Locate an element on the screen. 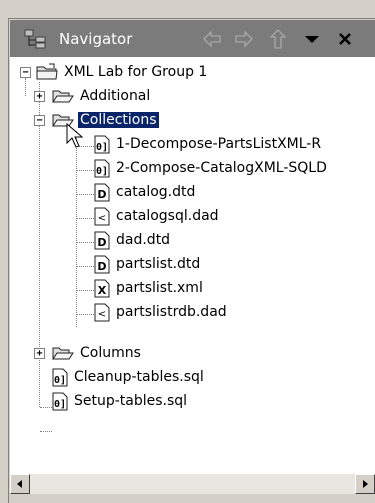 The height and width of the screenshot is (503, 375). tree-item-file: 0] 2-Compose-CatalogXML-SQLD is located at coordinates (192, 169).